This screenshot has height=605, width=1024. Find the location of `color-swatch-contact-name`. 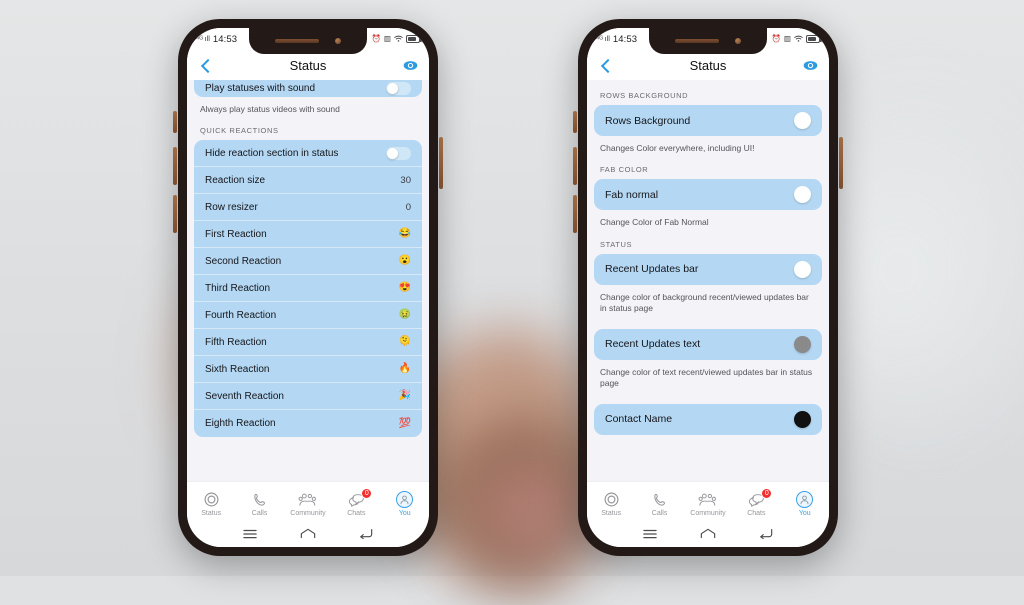

color-swatch-contact-name is located at coordinates (802, 419).